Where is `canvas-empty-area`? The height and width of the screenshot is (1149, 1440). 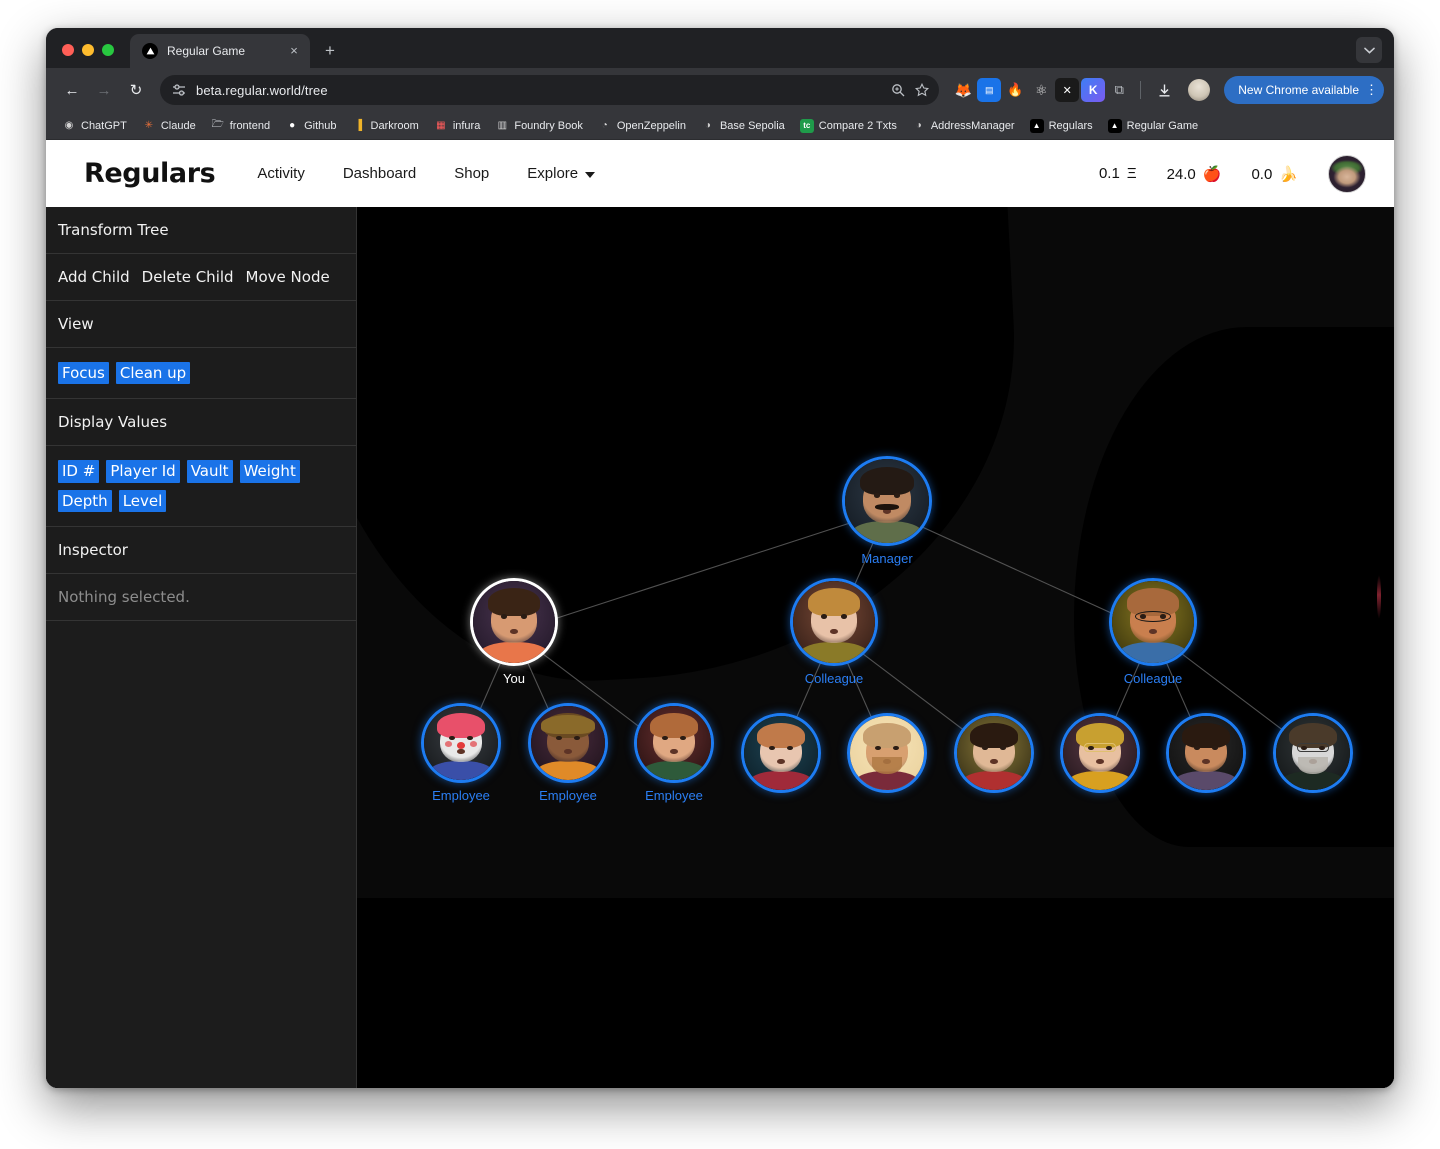
canvas-empty-area is located at coordinates (875, 993).